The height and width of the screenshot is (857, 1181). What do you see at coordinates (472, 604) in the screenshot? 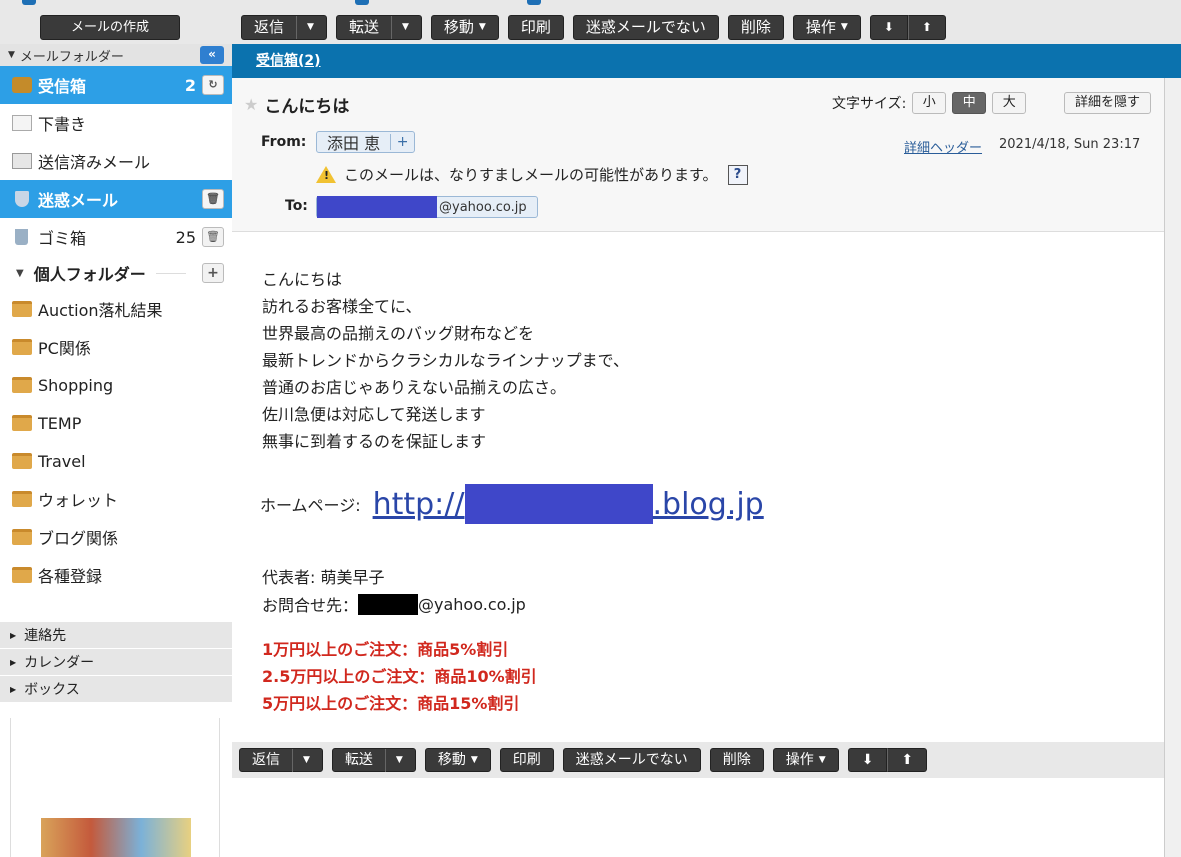
I see `contact-domain: @yahoo.co.jp` at bounding box center [472, 604].